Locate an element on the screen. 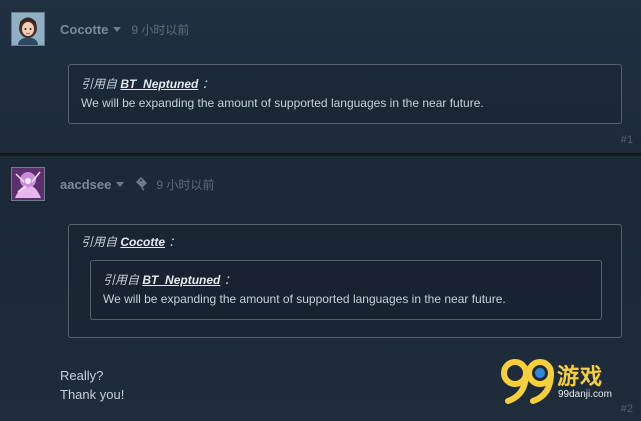 The height and width of the screenshot is (421, 641). edit-tag-icon is located at coordinates (141, 184).